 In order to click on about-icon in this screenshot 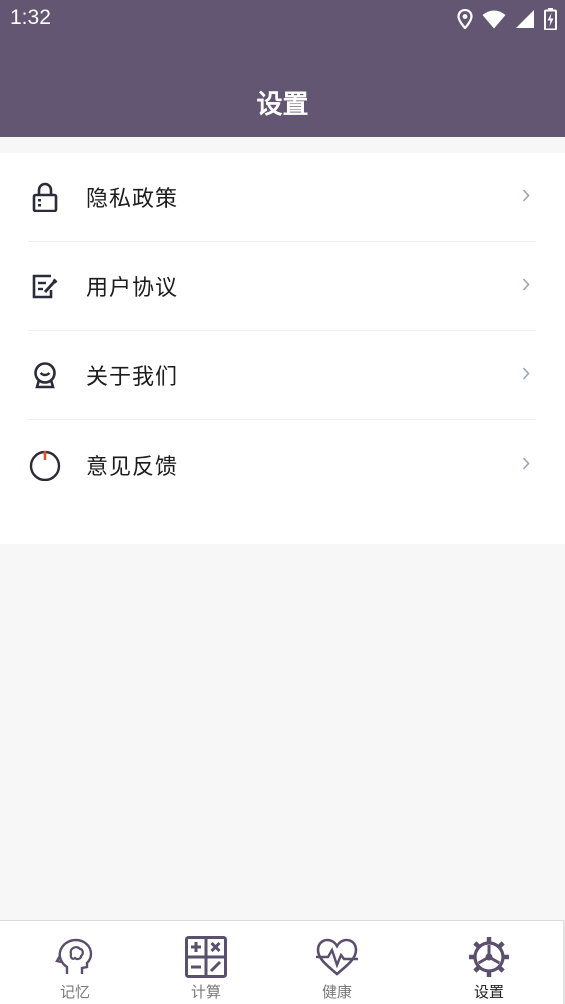, I will do `click(45, 375)`.